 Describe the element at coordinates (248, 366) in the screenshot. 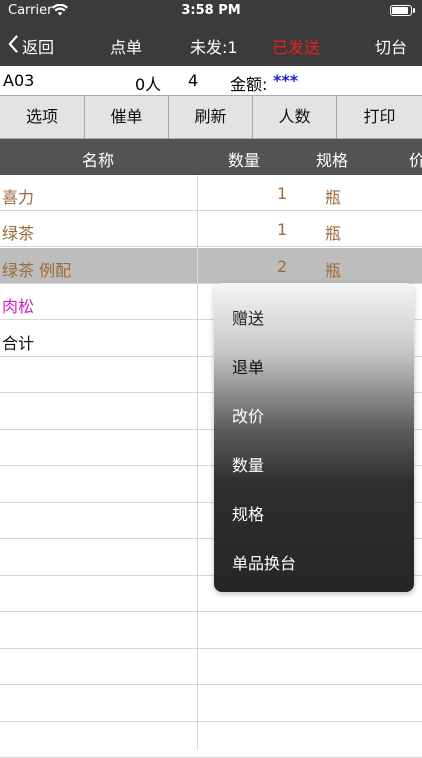

I see `menu-item-return: 退单` at that location.